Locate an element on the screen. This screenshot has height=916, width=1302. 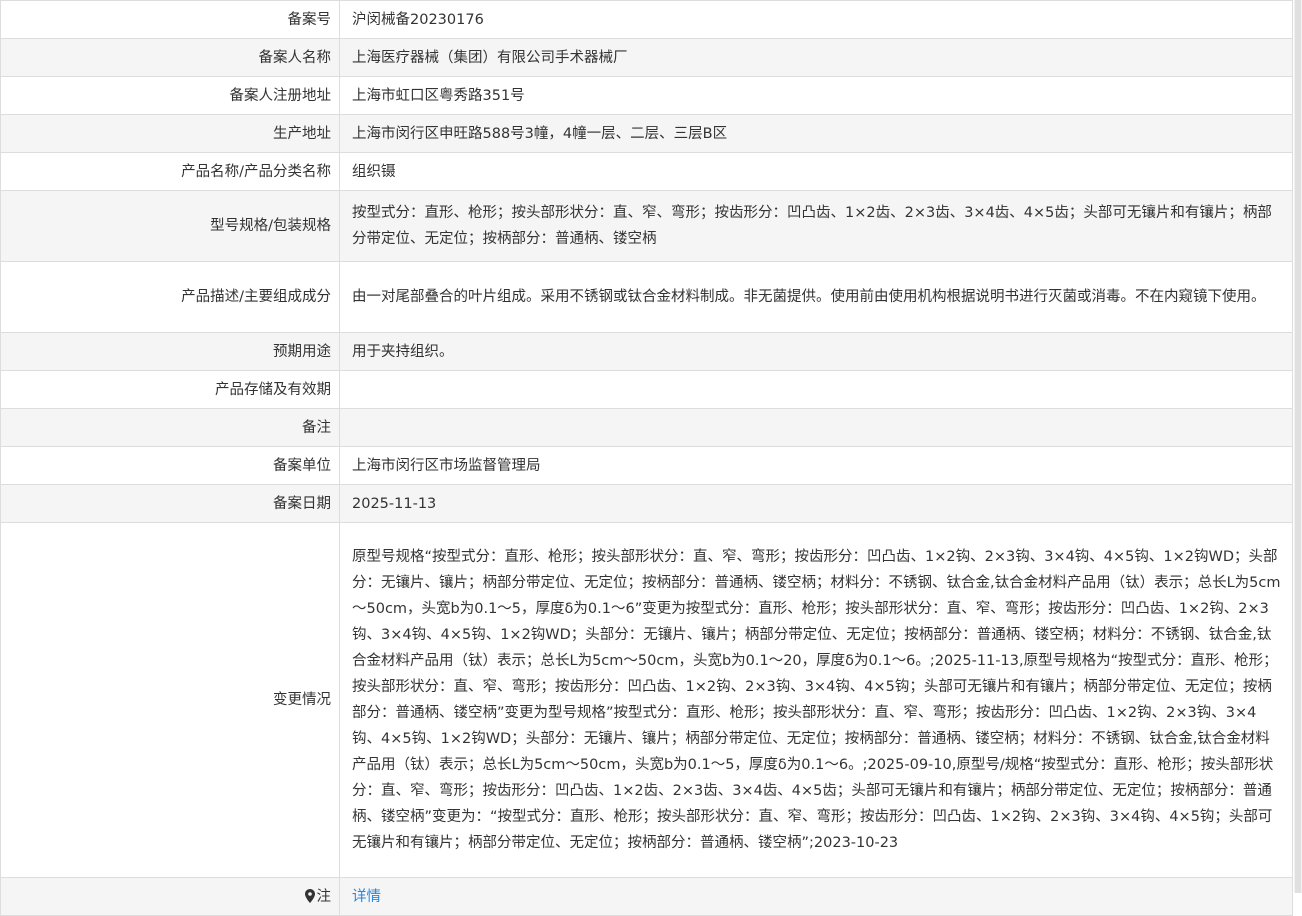
row-label: 型号规格/包装规格 is located at coordinates (170, 226).